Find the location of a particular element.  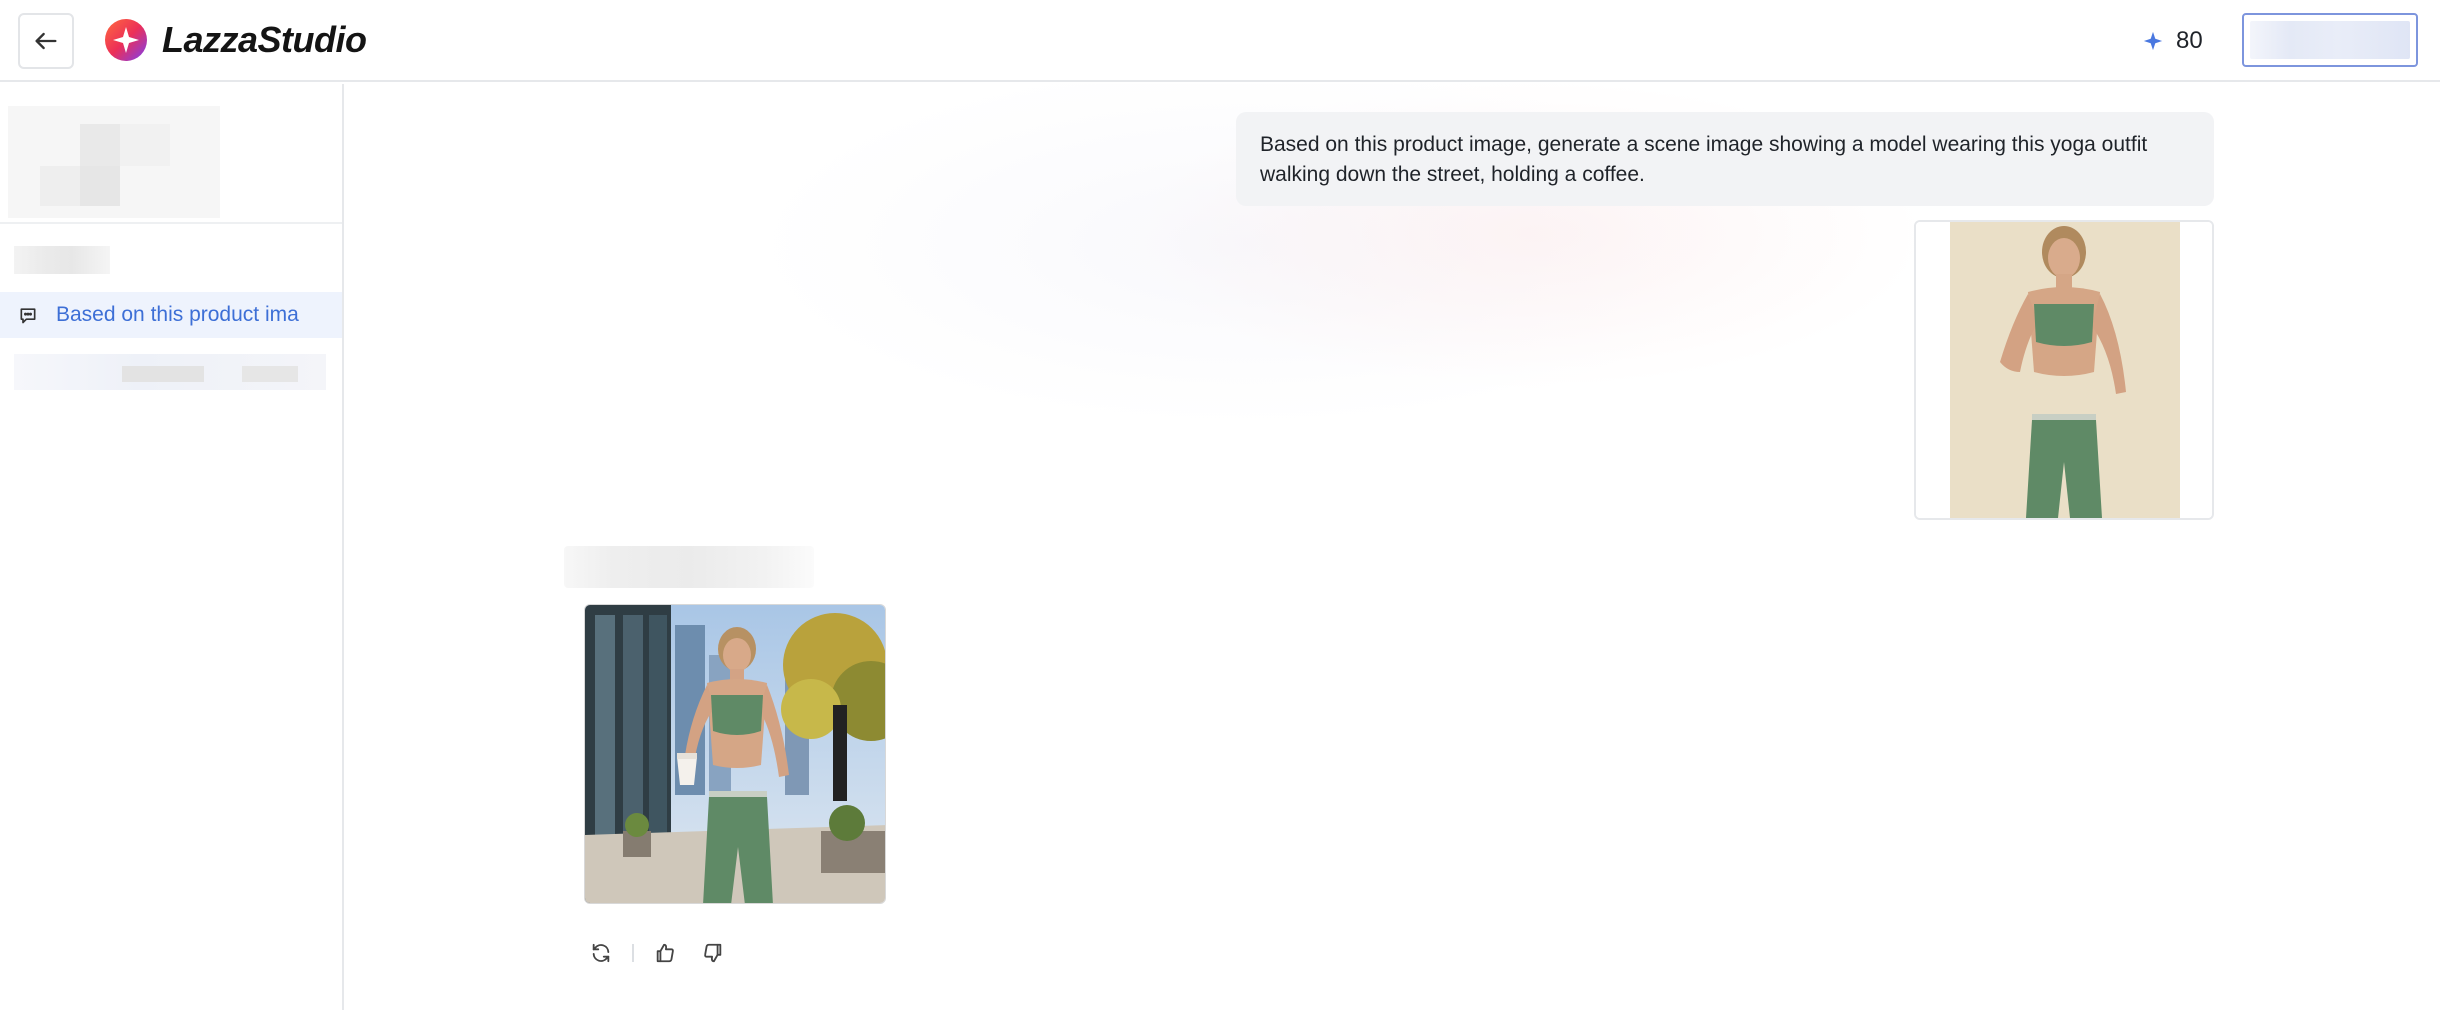

thumbs-up-icon is located at coordinates (665, 953).